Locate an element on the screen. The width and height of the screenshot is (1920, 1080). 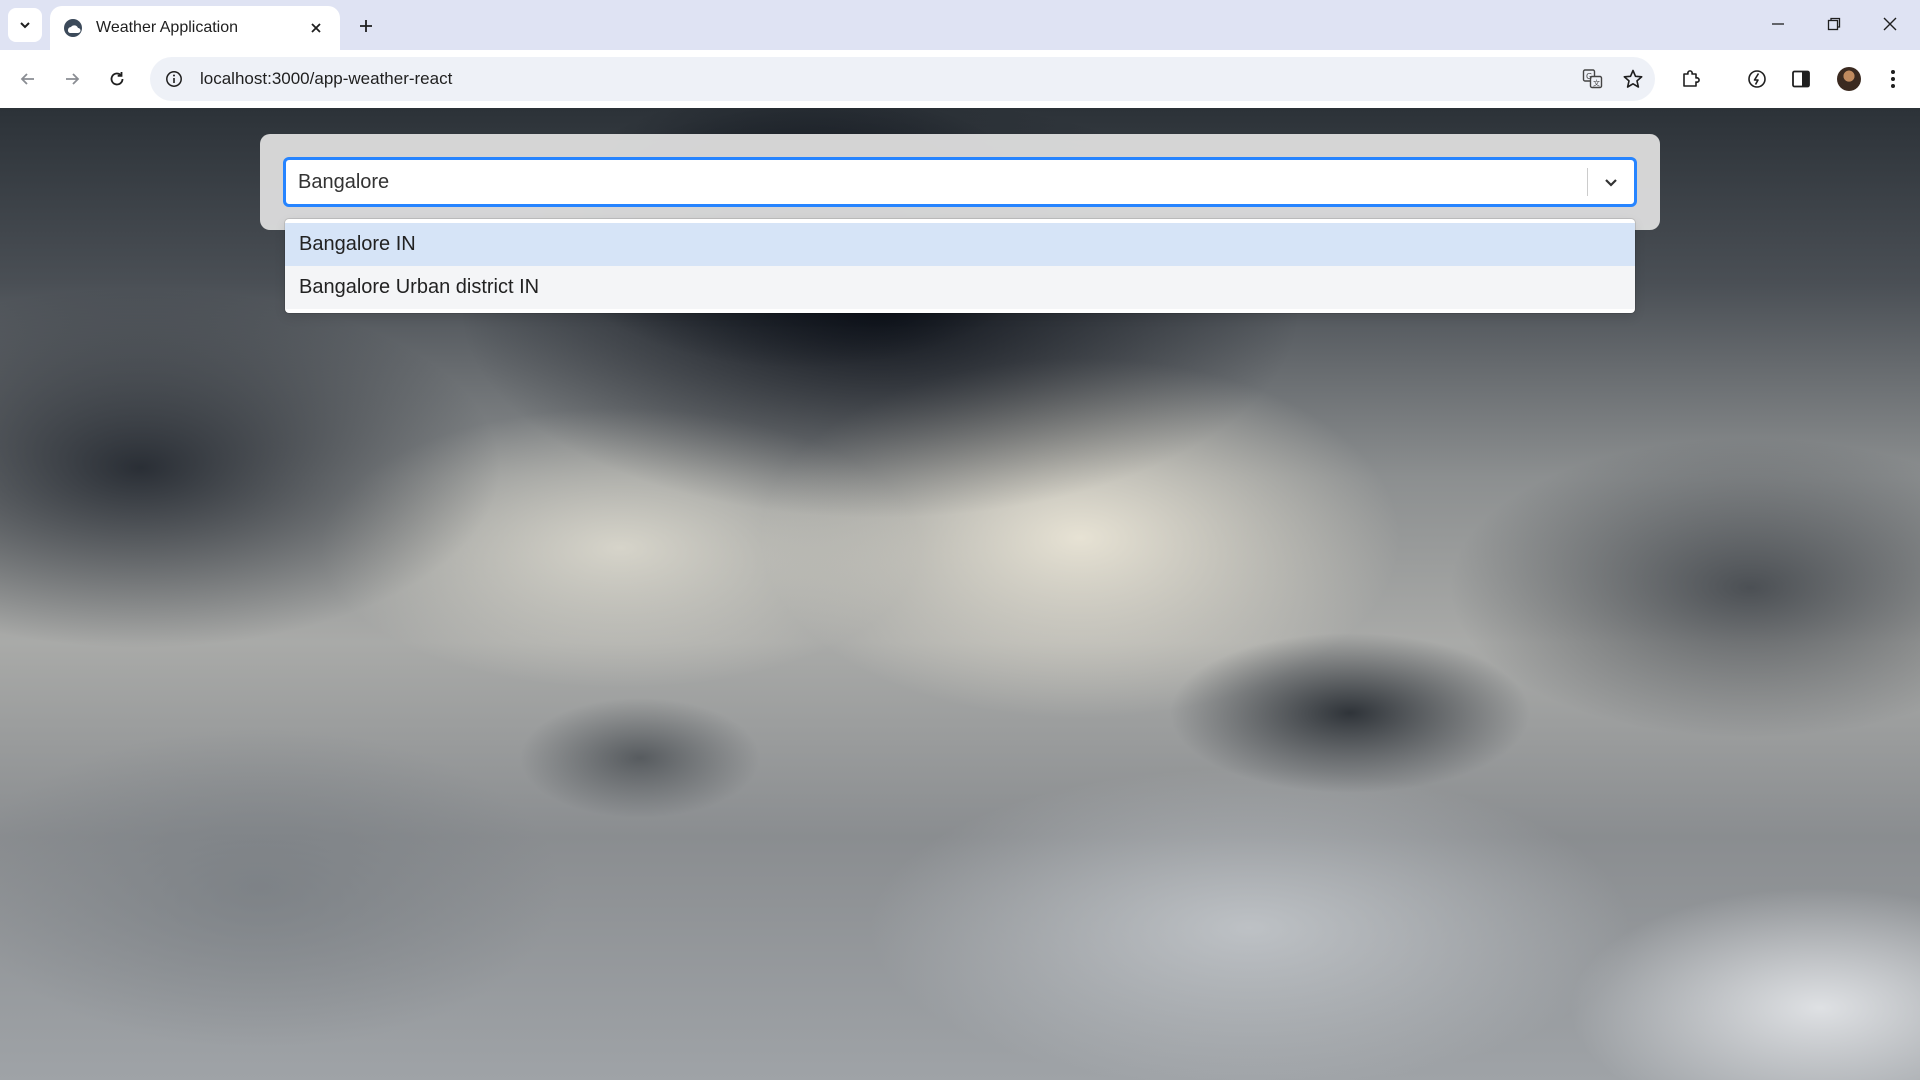
forward-button is located at coordinates (72, 79).